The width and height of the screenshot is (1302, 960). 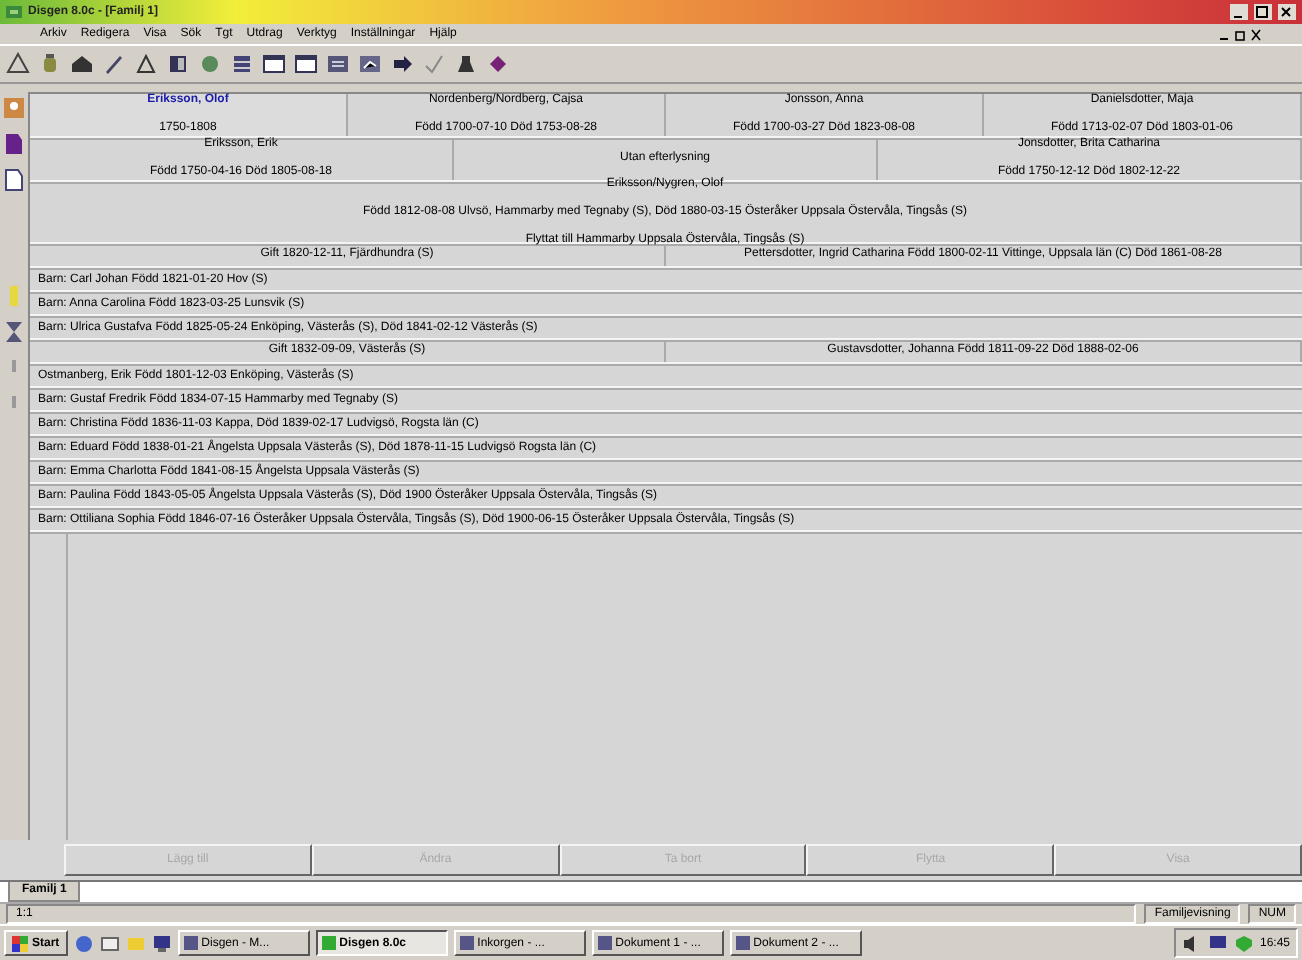 What do you see at coordinates (466, 64) in the screenshot?
I see `flask-icon` at bounding box center [466, 64].